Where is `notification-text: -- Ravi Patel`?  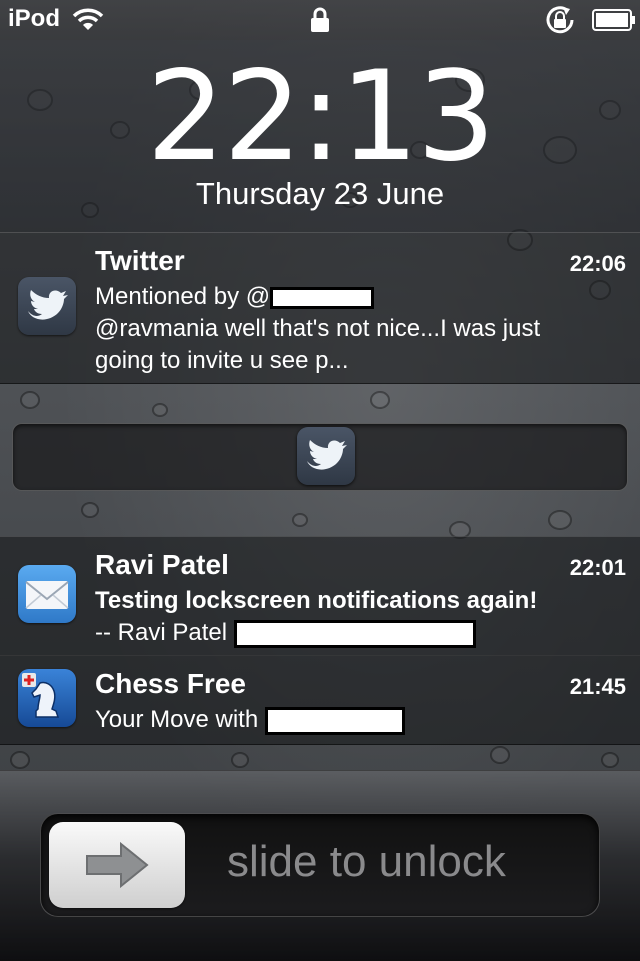 notification-text: -- Ravi Patel is located at coordinates (161, 632).